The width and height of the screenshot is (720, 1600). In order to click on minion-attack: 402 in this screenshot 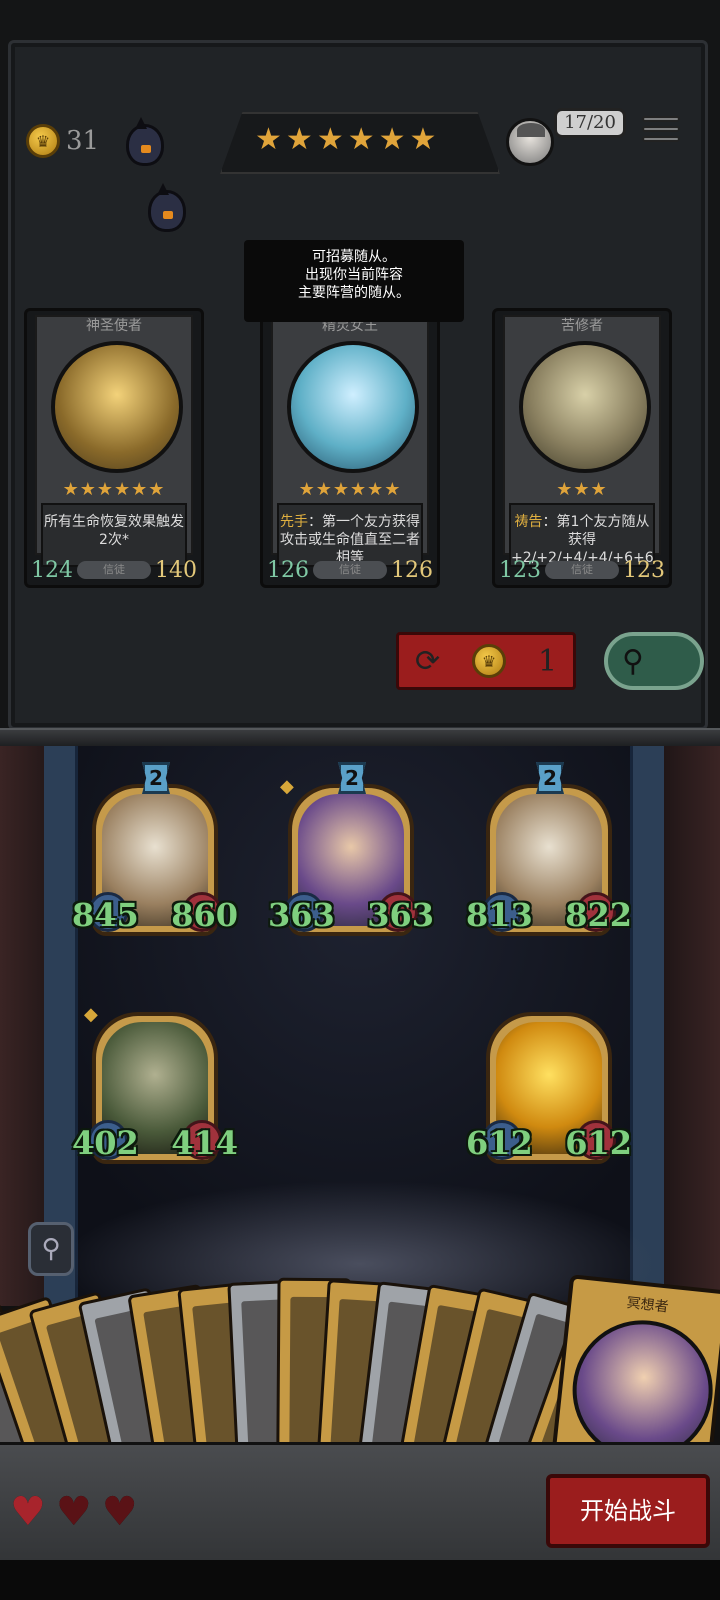, I will do `click(105, 1143)`.